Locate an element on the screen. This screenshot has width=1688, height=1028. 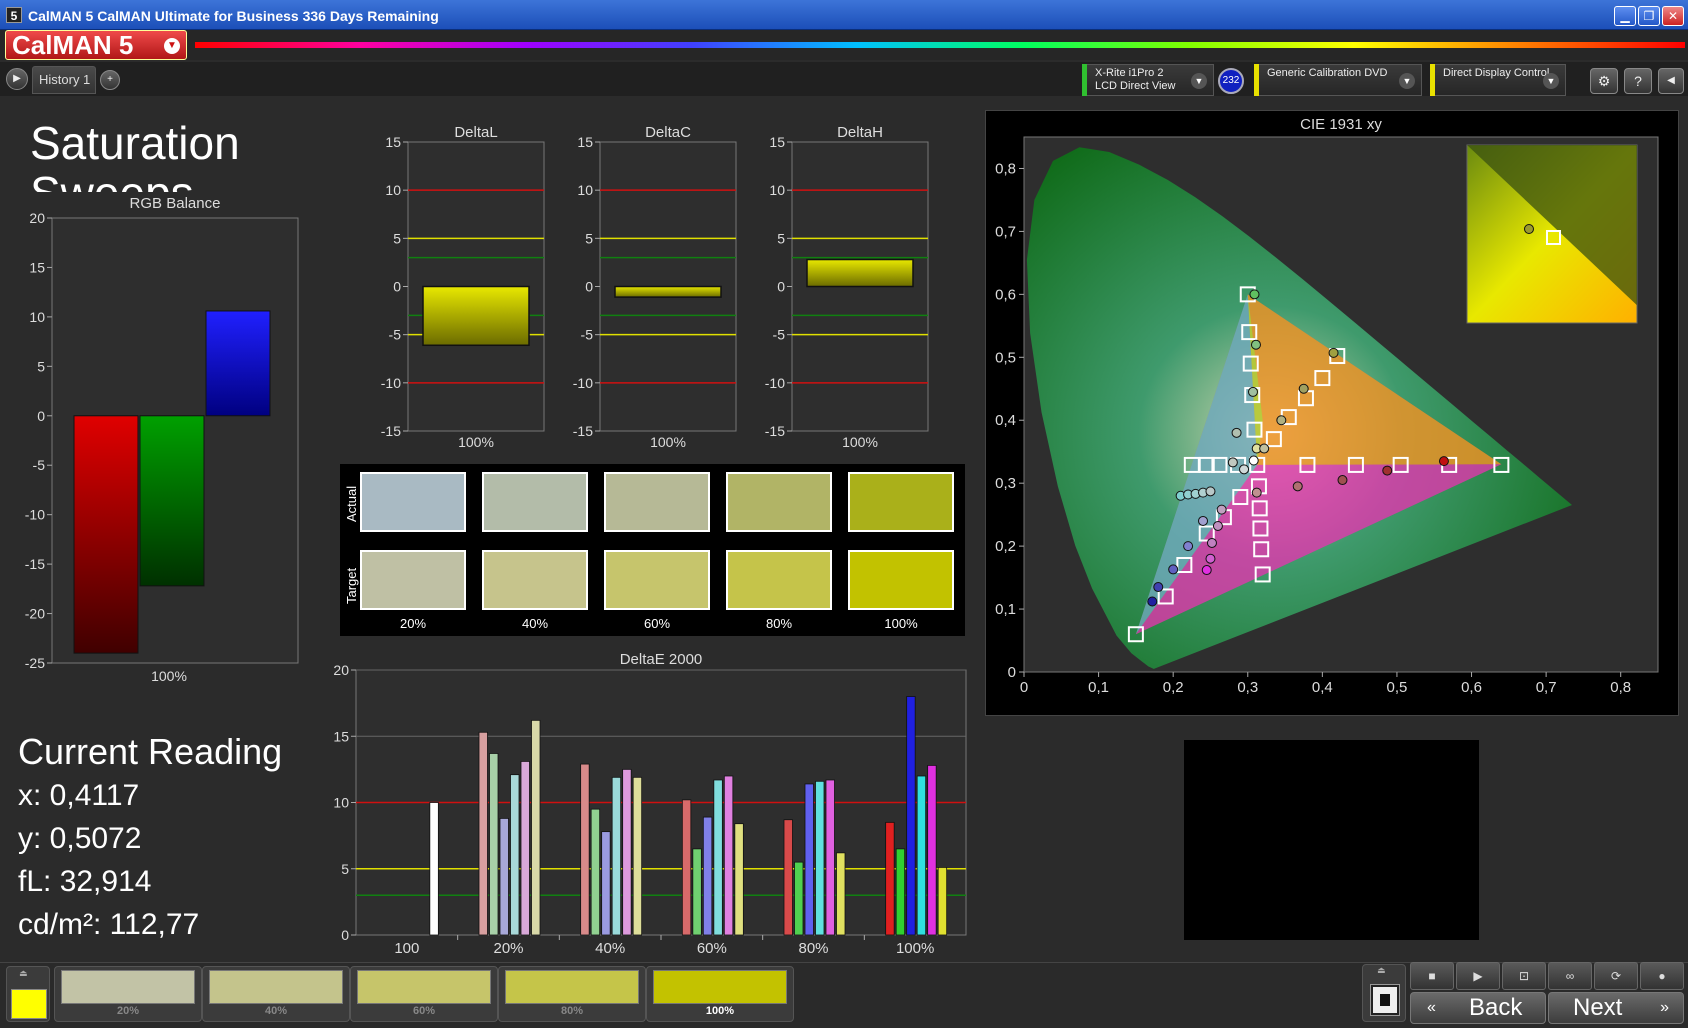
logo-text: CalMAN 5 is located at coordinates (73, 45).